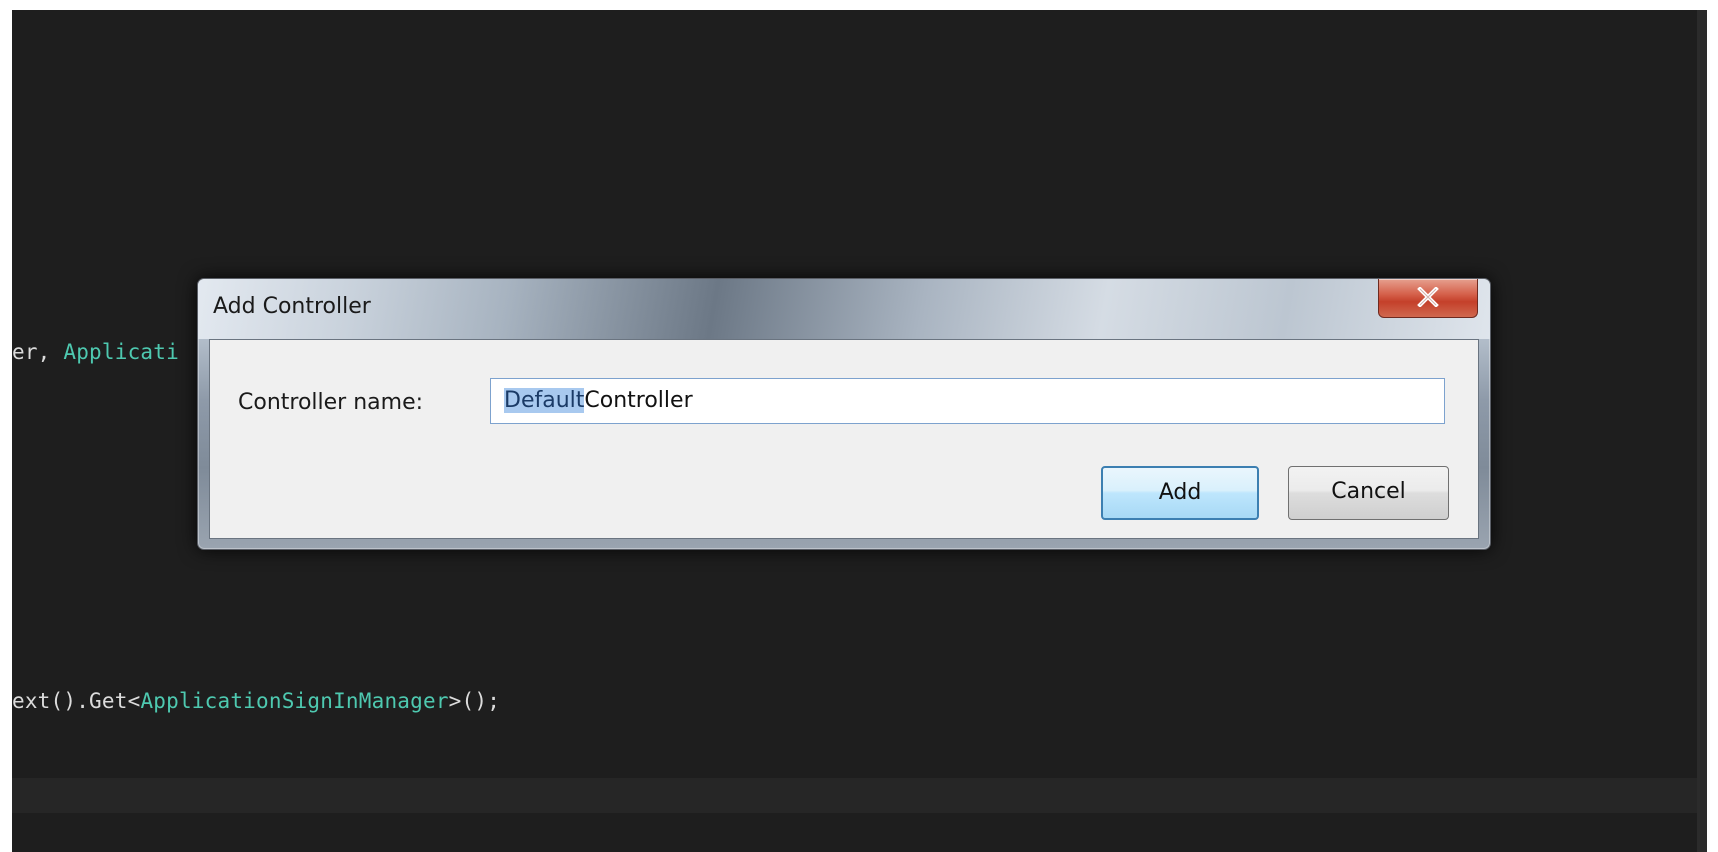  I want to click on close-icon, so click(1428, 297).